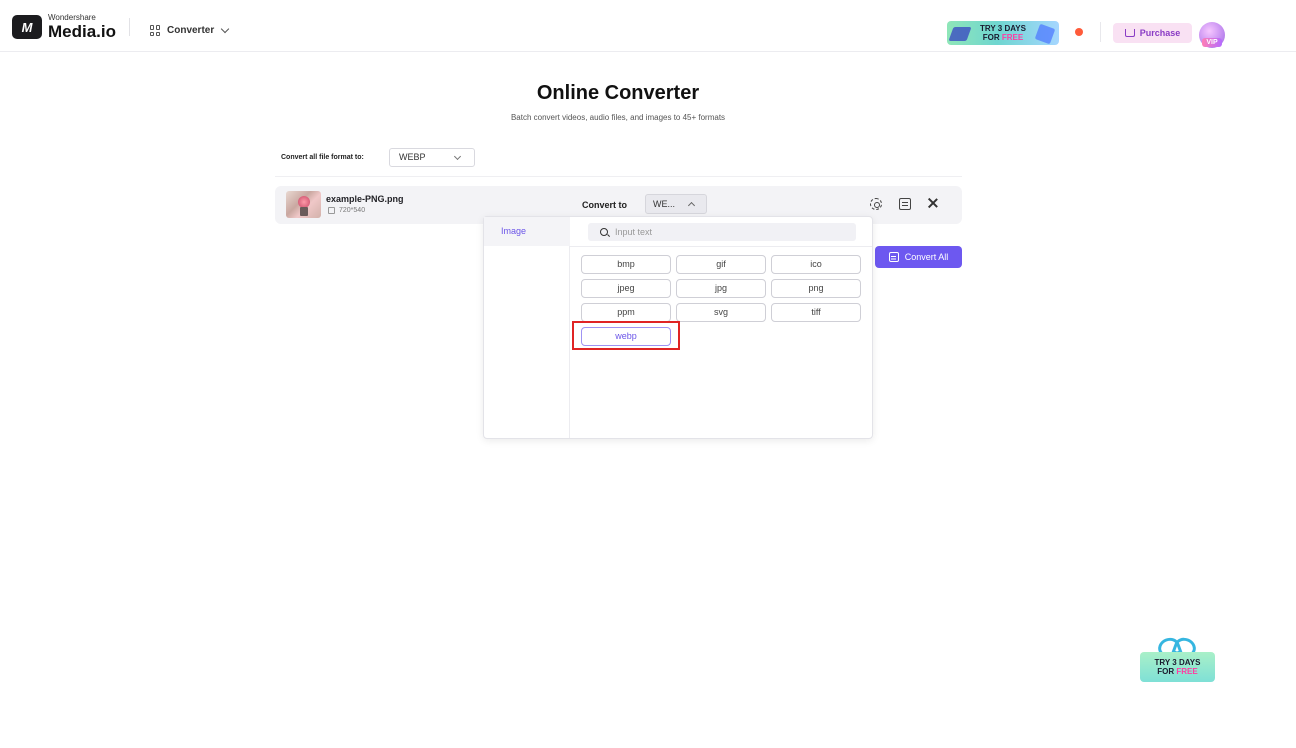 This screenshot has width=1296, height=748. I want to click on file-resolution-value: 720*540, so click(352, 210).